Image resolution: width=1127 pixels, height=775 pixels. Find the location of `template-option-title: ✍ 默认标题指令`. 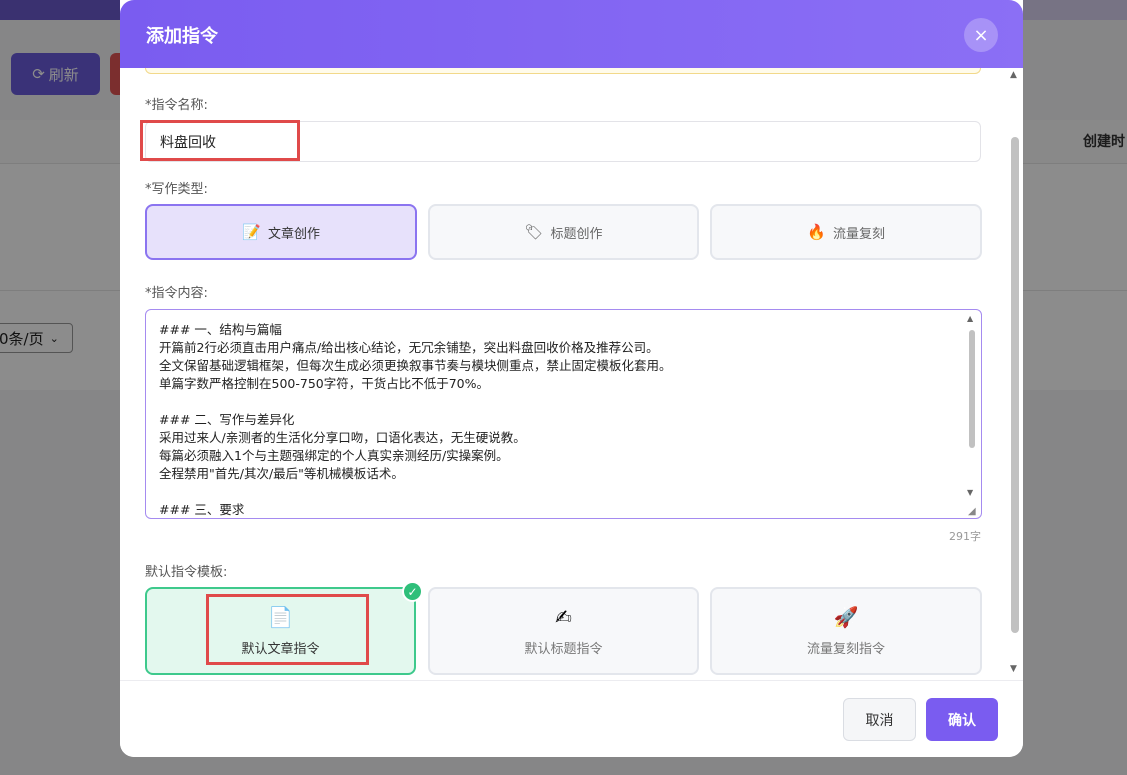

template-option-title: ✍ 默认标题指令 is located at coordinates (563, 631).